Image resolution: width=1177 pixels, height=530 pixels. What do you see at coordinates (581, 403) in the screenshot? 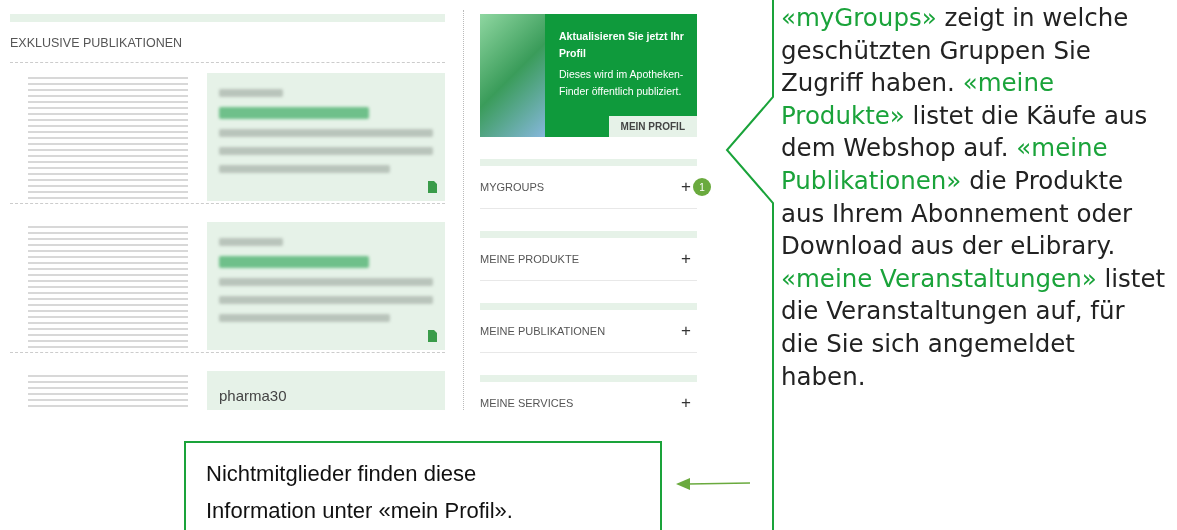
I see `accordion-label: MEINE SERVICES` at bounding box center [581, 403].